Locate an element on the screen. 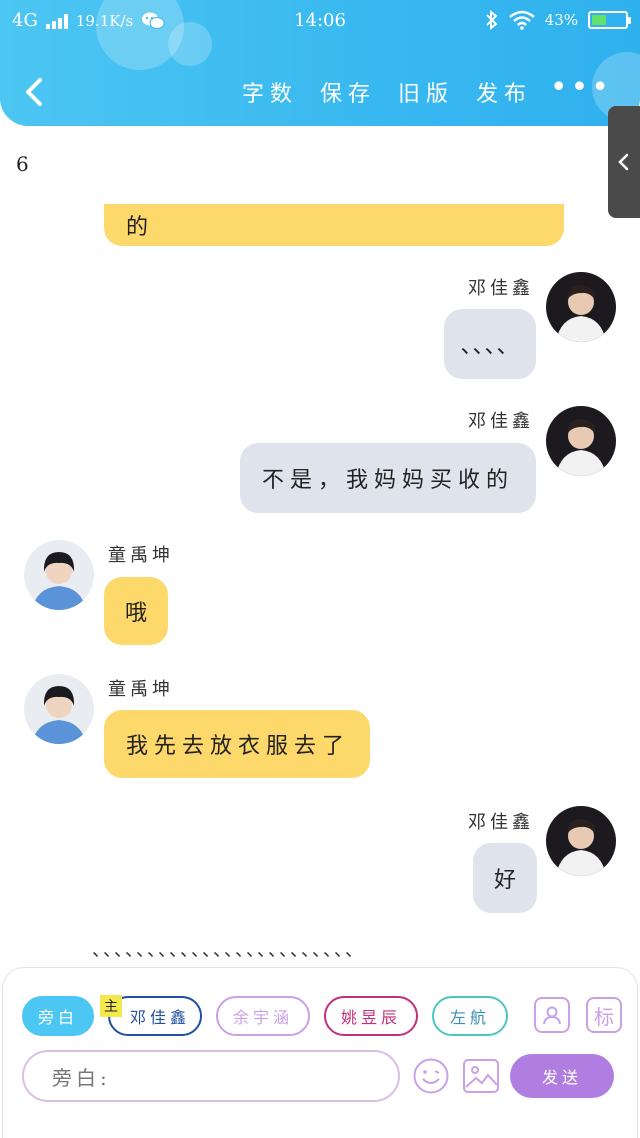 Image resolution: width=640 pixels, height=1138 pixels. chip-label: 邓佳鑫 is located at coordinates (159, 1017).